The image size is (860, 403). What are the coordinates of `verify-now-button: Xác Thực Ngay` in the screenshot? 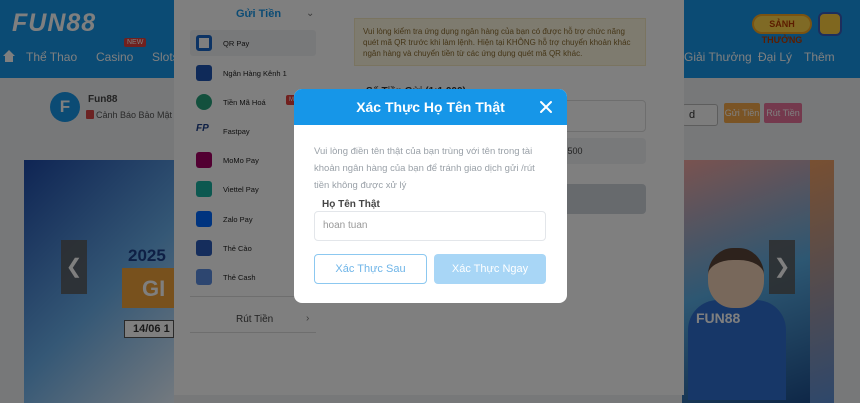 It's located at (490, 269).